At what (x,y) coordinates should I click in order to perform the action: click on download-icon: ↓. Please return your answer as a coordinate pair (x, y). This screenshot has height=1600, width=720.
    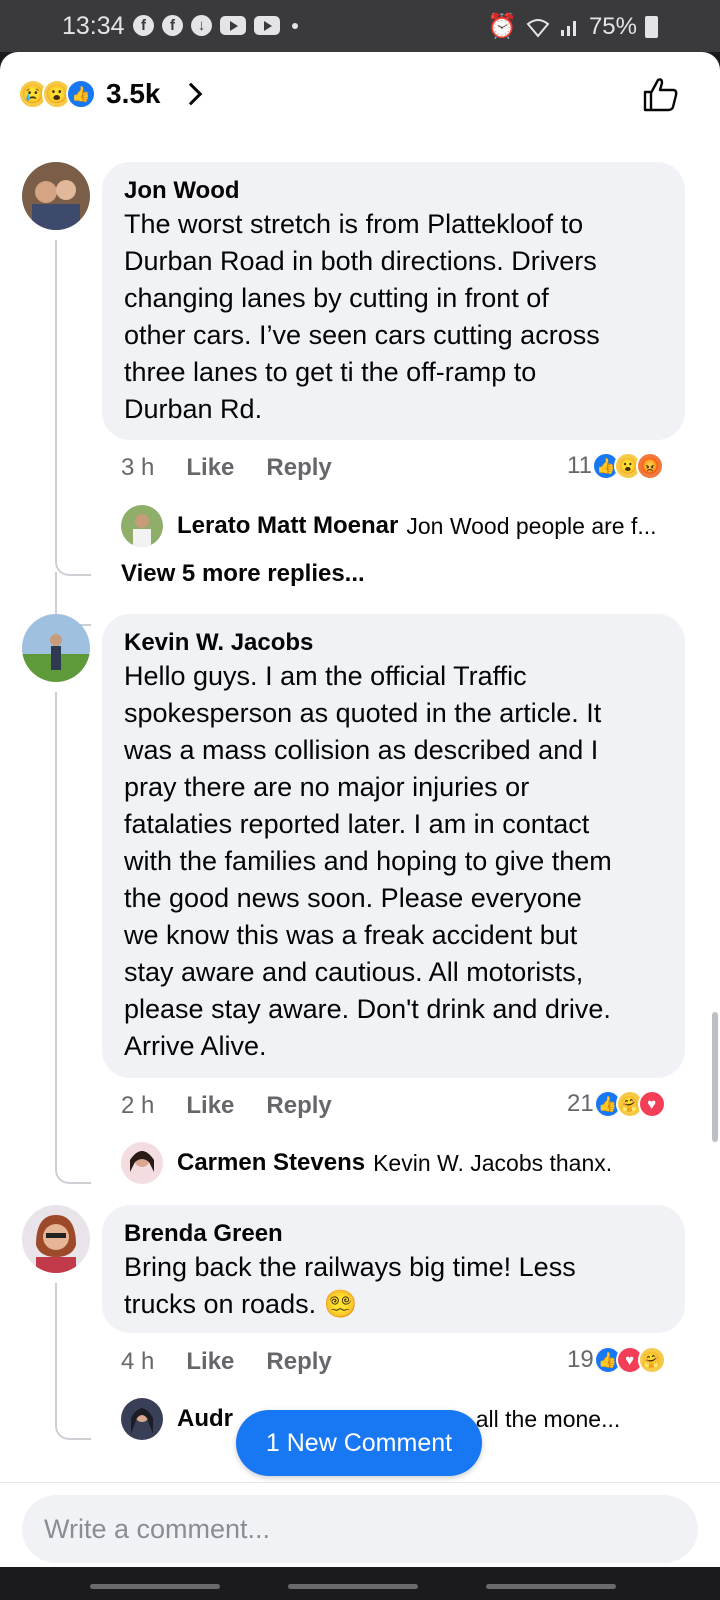
    Looking at the image, I should click on (201, 25).